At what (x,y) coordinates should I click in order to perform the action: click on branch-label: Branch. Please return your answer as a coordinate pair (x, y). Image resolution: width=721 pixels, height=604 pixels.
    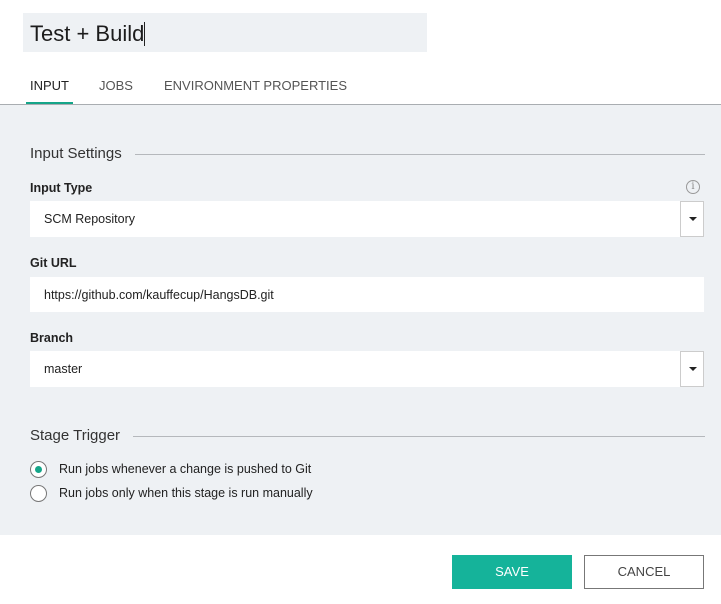
    Looking at the image, I should click on (52, 338).